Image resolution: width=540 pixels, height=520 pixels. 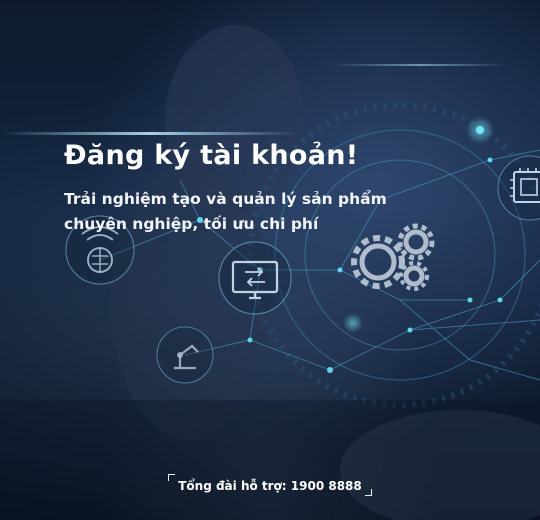 I want to click on bracket-corner-bottom-right, so click(x=368, y=492).